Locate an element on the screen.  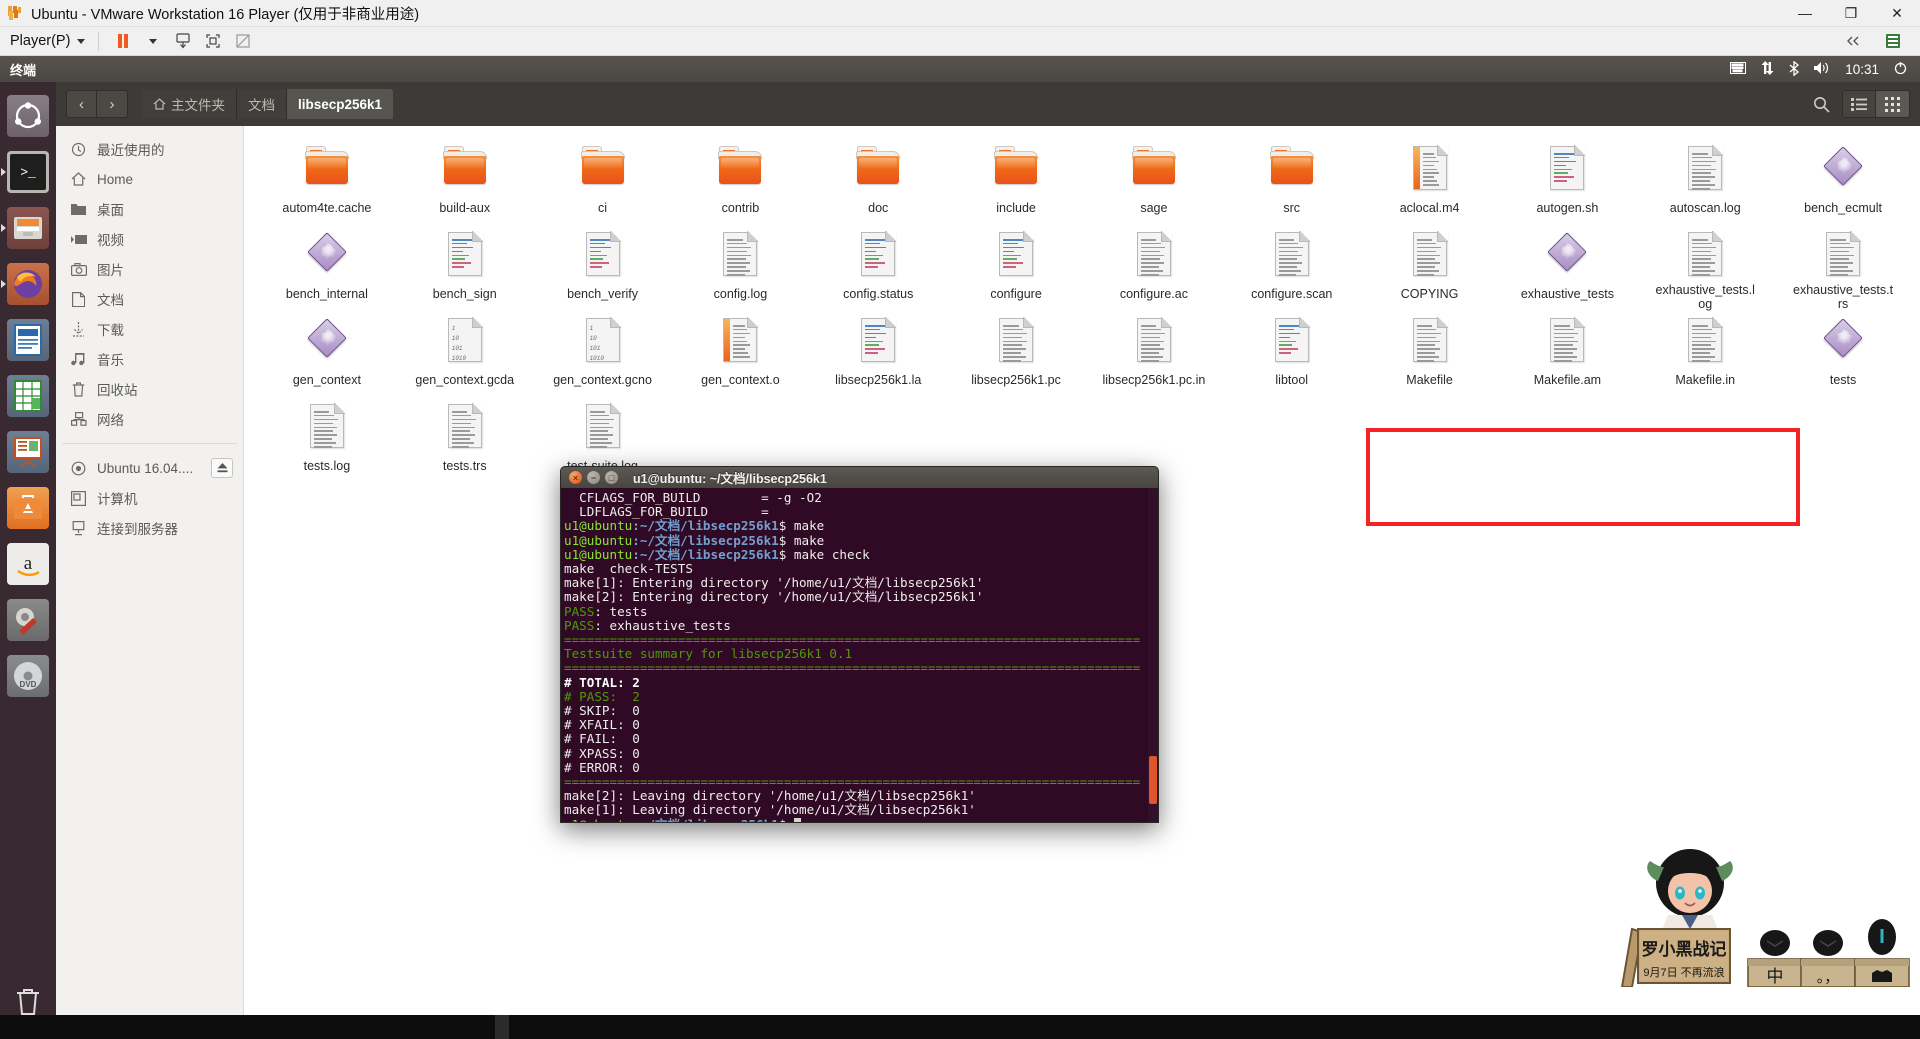
file-item: tests is located at coordinates (1843, 355).